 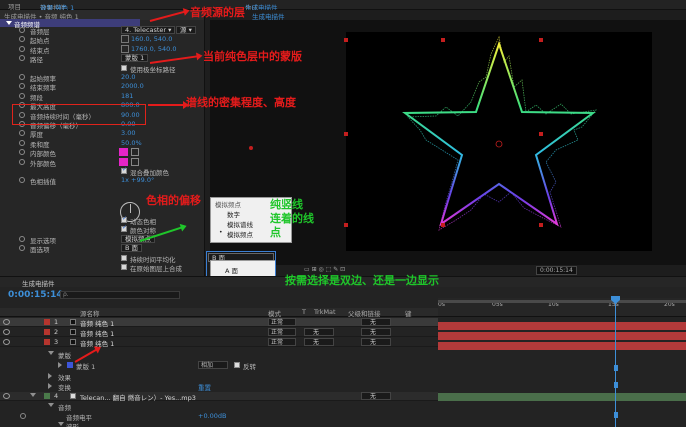 I want to click on work-area-bar, so click(x=562, y=301).